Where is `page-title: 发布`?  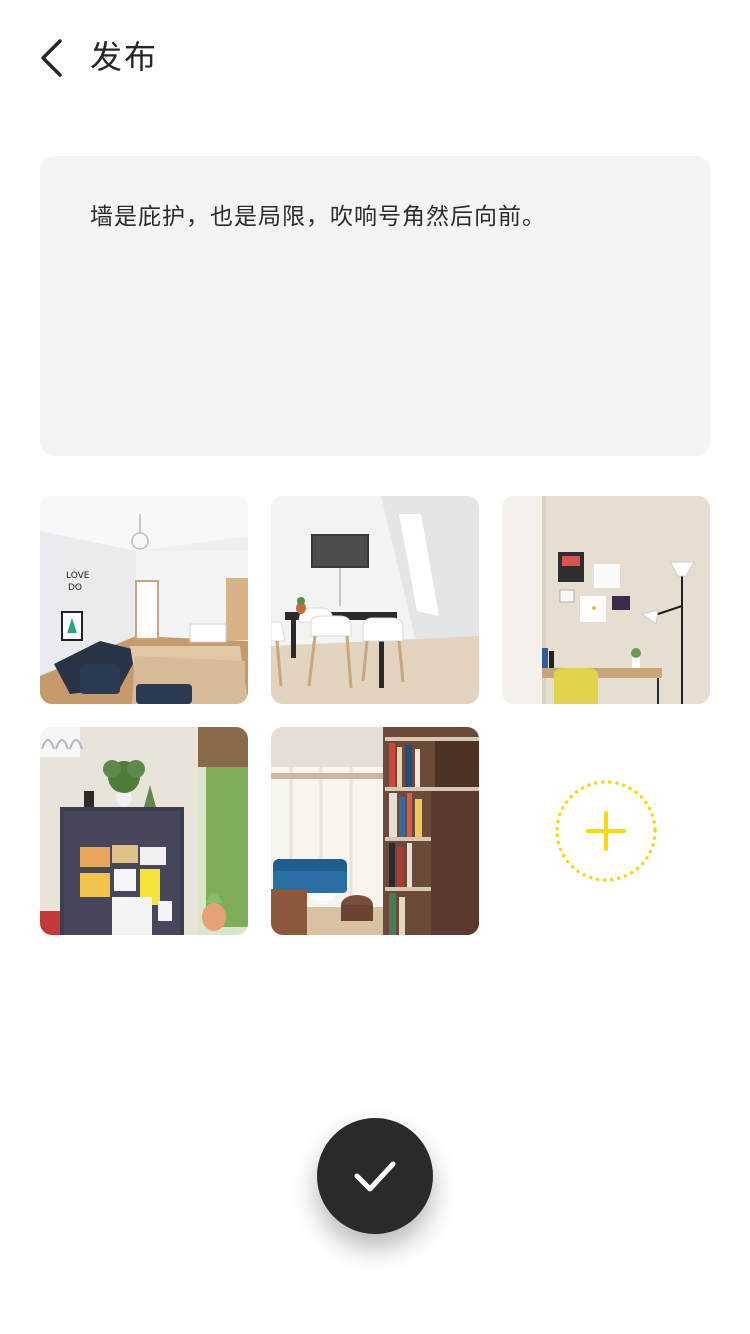
page-title: 发布 is located at coordinates (124, 57).